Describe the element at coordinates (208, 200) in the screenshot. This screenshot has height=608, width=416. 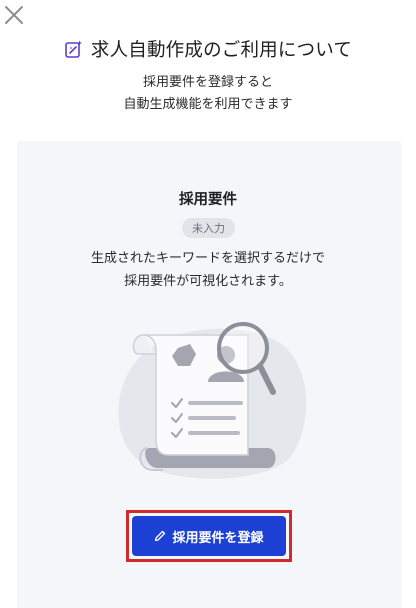
I see `card-title: 採用要件` at that location.